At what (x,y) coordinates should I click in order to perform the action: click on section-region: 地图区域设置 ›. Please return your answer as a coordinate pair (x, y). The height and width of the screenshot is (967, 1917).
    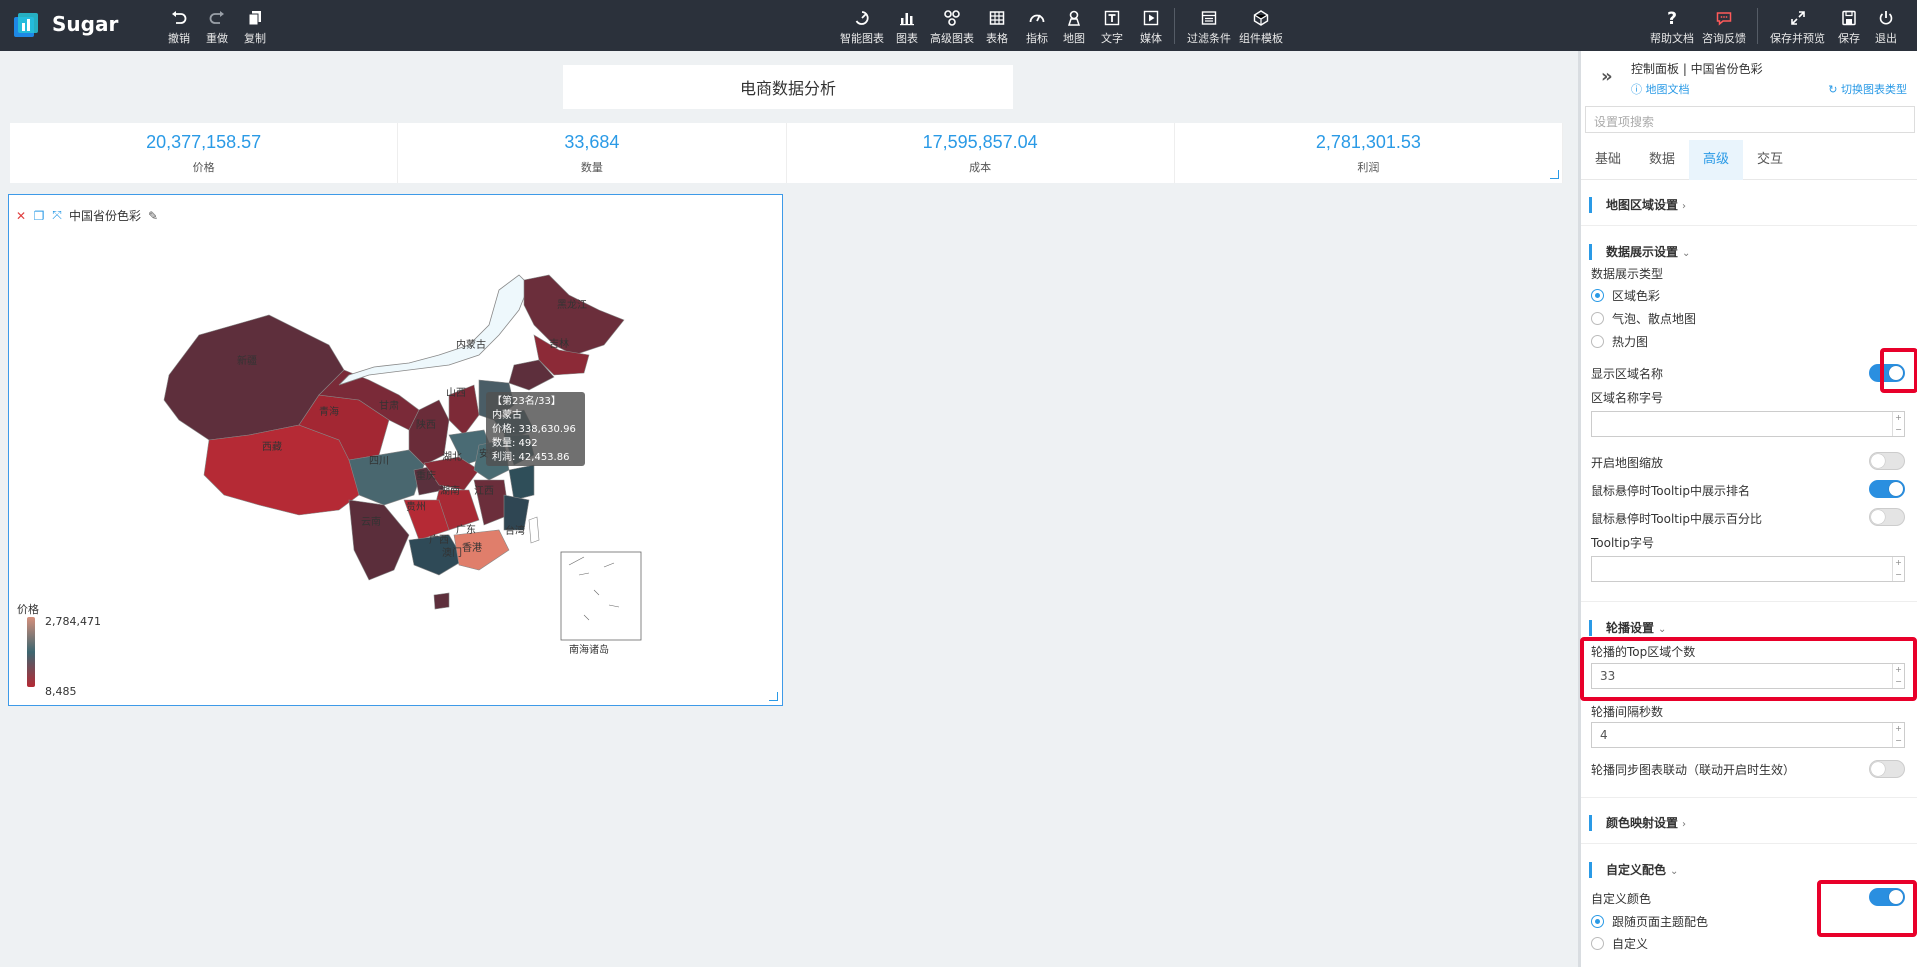
    Looking at the image, I should click on (1637, 205).